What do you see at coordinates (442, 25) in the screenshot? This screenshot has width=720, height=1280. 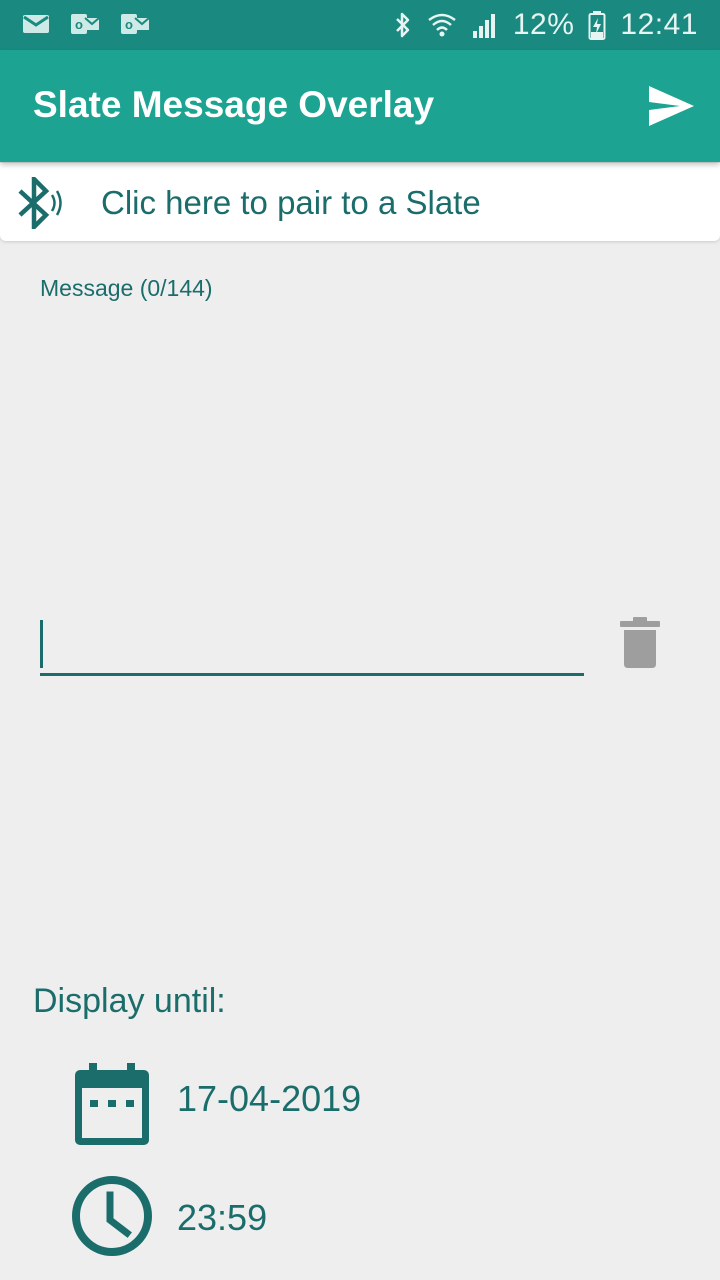 I see `wifi-icon` at bounding box center [442, 25].